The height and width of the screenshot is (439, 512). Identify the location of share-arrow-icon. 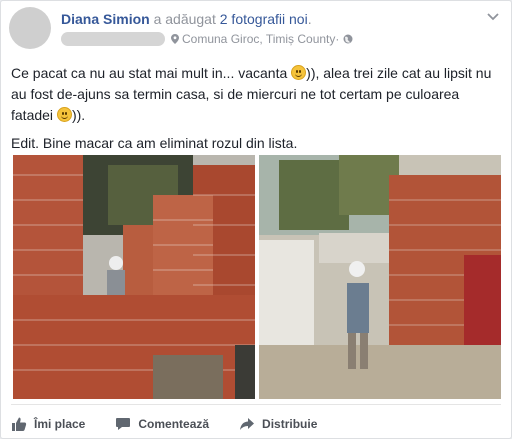
(247, 424).